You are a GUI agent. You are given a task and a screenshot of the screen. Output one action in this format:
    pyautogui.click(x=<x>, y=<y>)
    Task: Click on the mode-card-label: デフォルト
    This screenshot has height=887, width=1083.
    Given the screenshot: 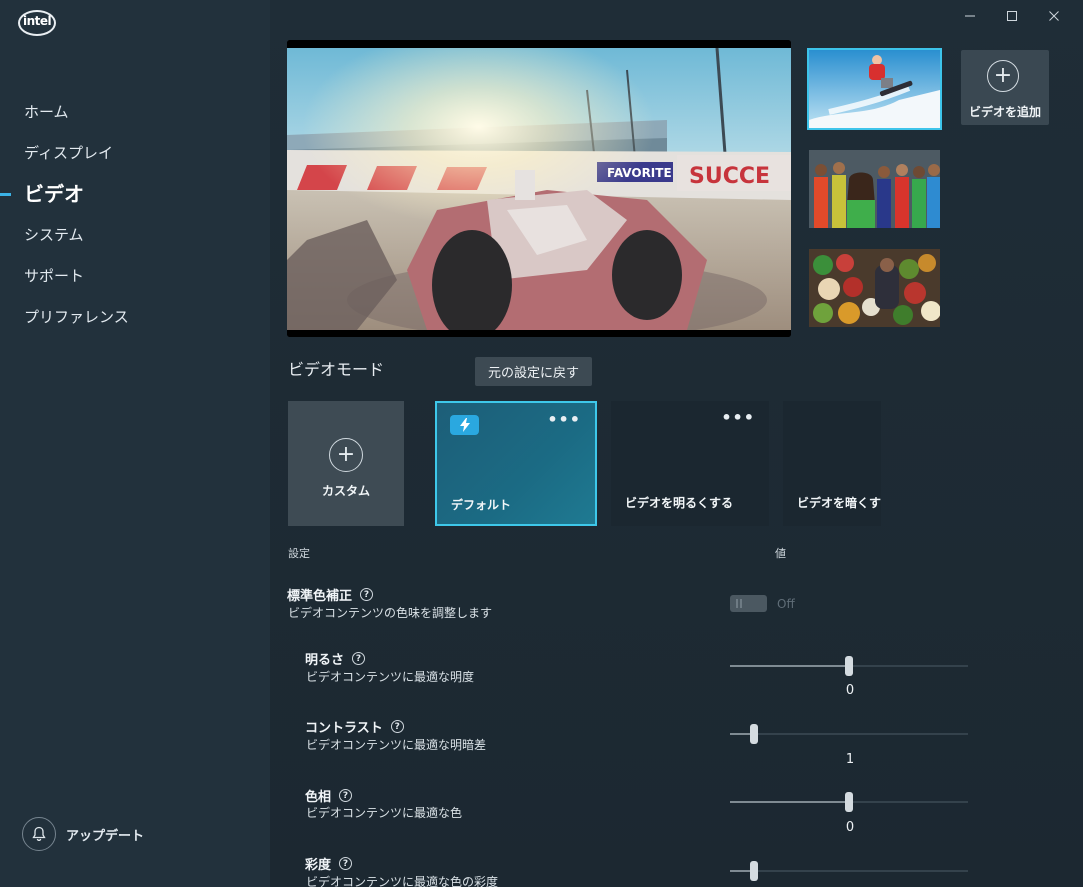 What is the action you would take?
    pyautogui.click(x=481, y=505)
    